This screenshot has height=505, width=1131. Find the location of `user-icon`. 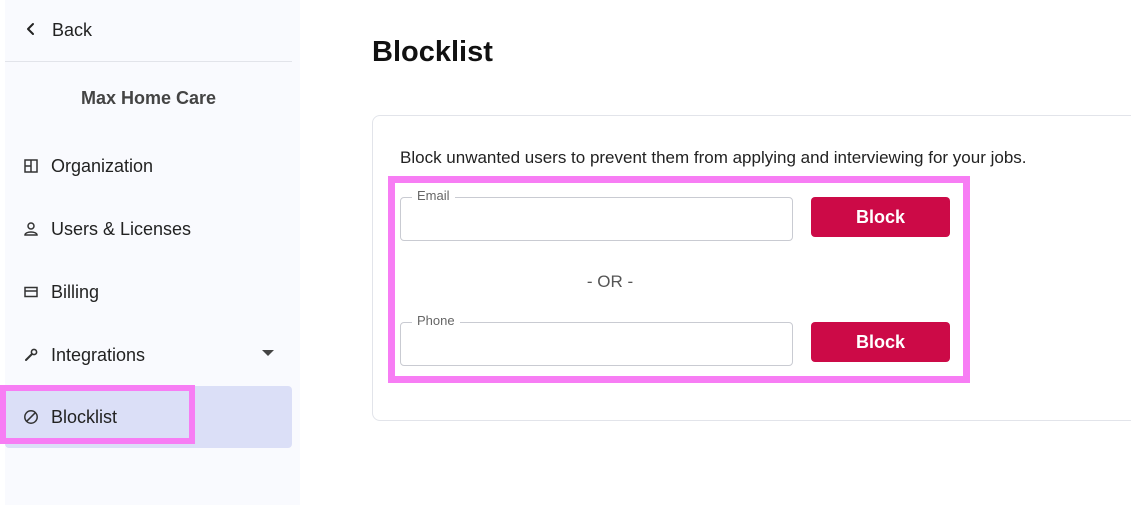

user-icon is located at coordinates (31, 229).